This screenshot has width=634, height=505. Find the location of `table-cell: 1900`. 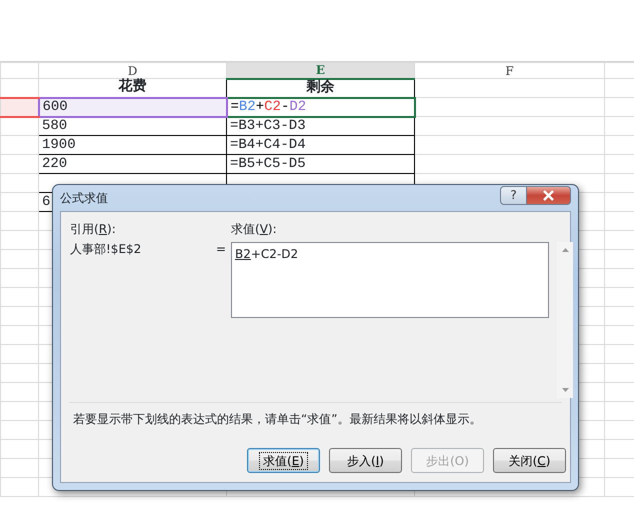

table-cell: 1900 is located at coordinates (59, 144).